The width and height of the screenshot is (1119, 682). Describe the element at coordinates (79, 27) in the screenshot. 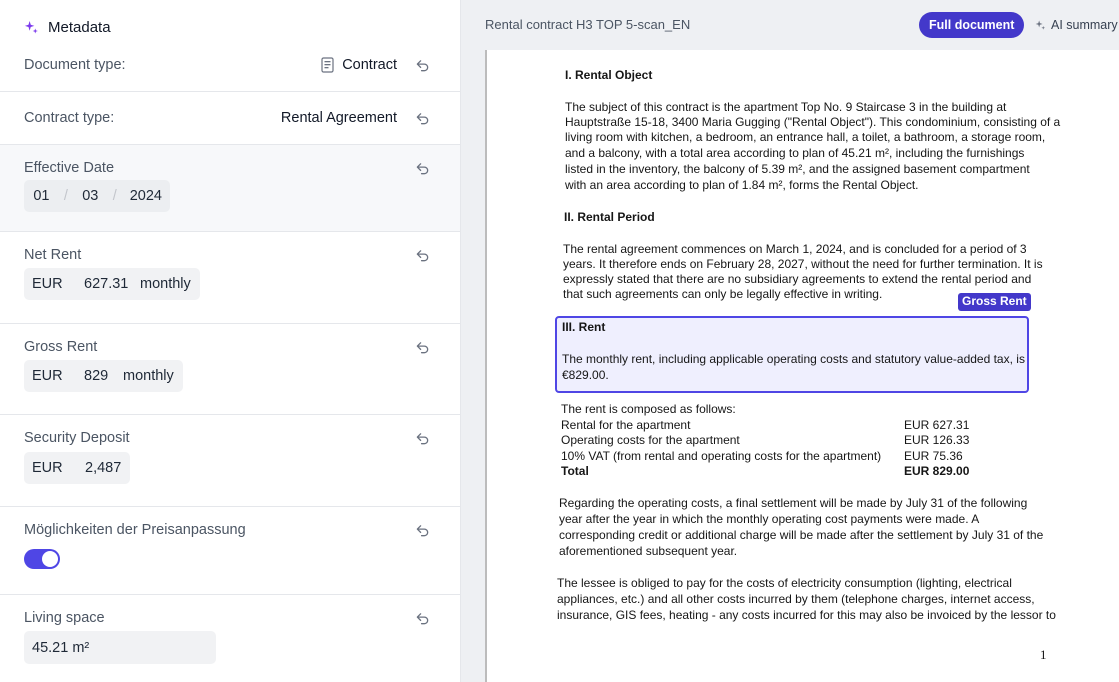

I see `metadata-title: Metadata` at that location.